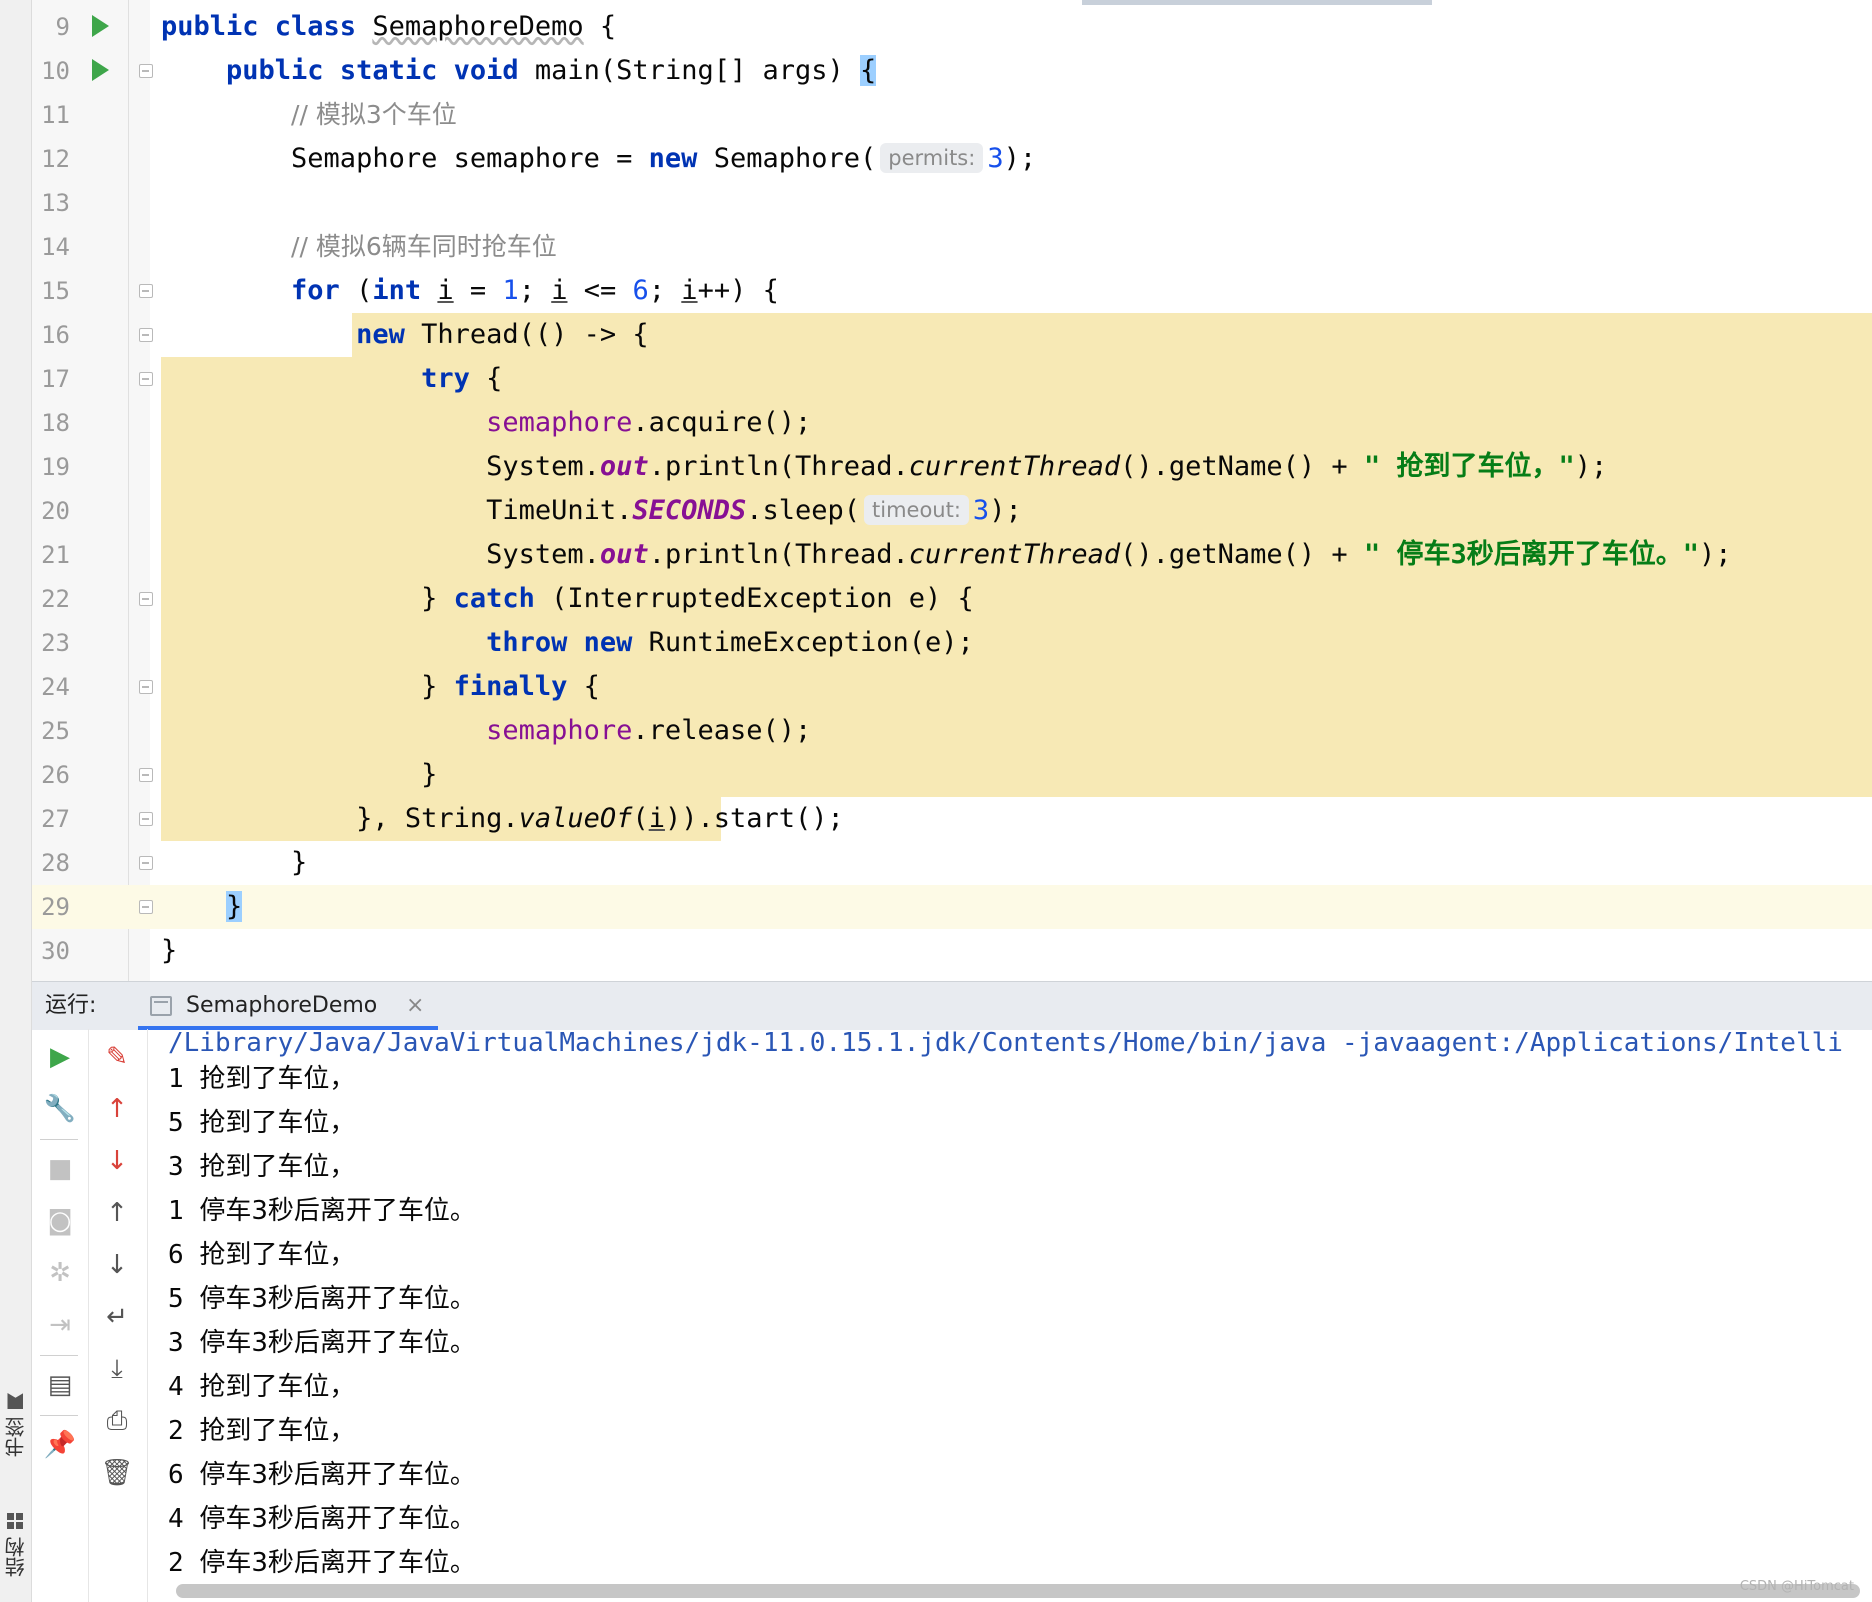  I want to click on thread-id: 4, so click(176, 1387).